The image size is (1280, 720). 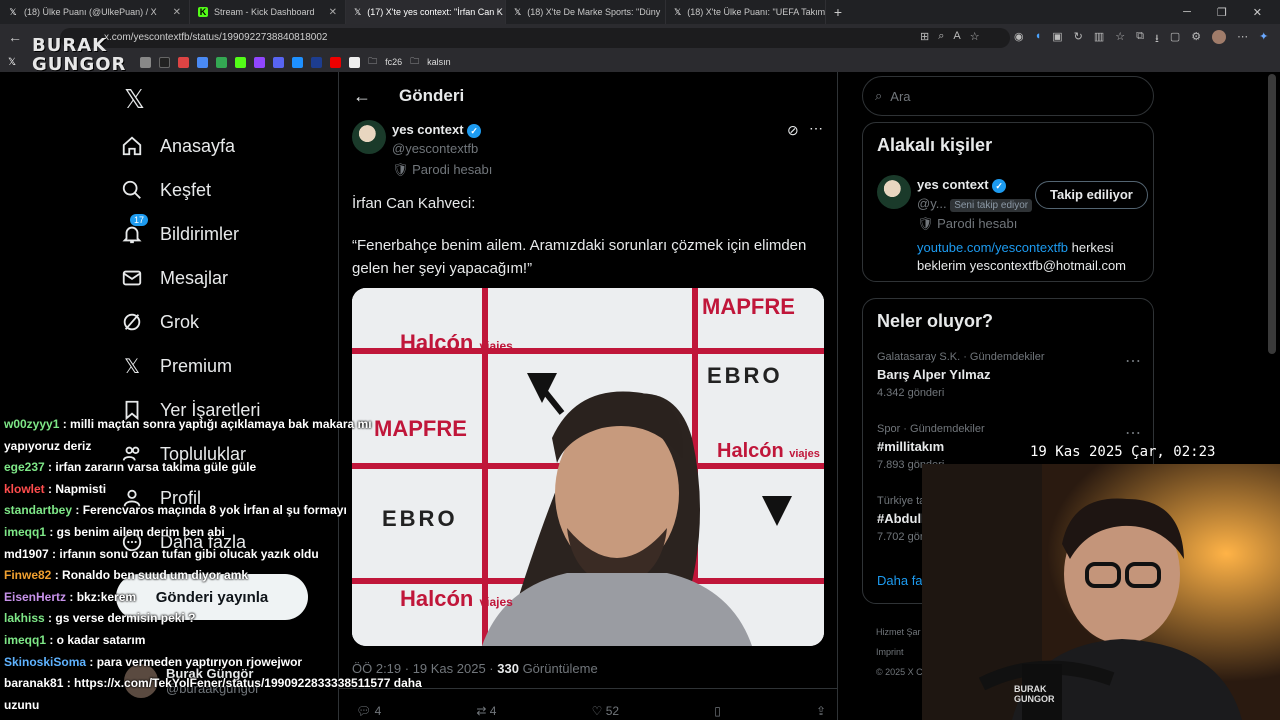 What do you see at coordinates (139, 220) in the screenshot?
I see `notification-badge: 17` at bounding box center [139, 220].